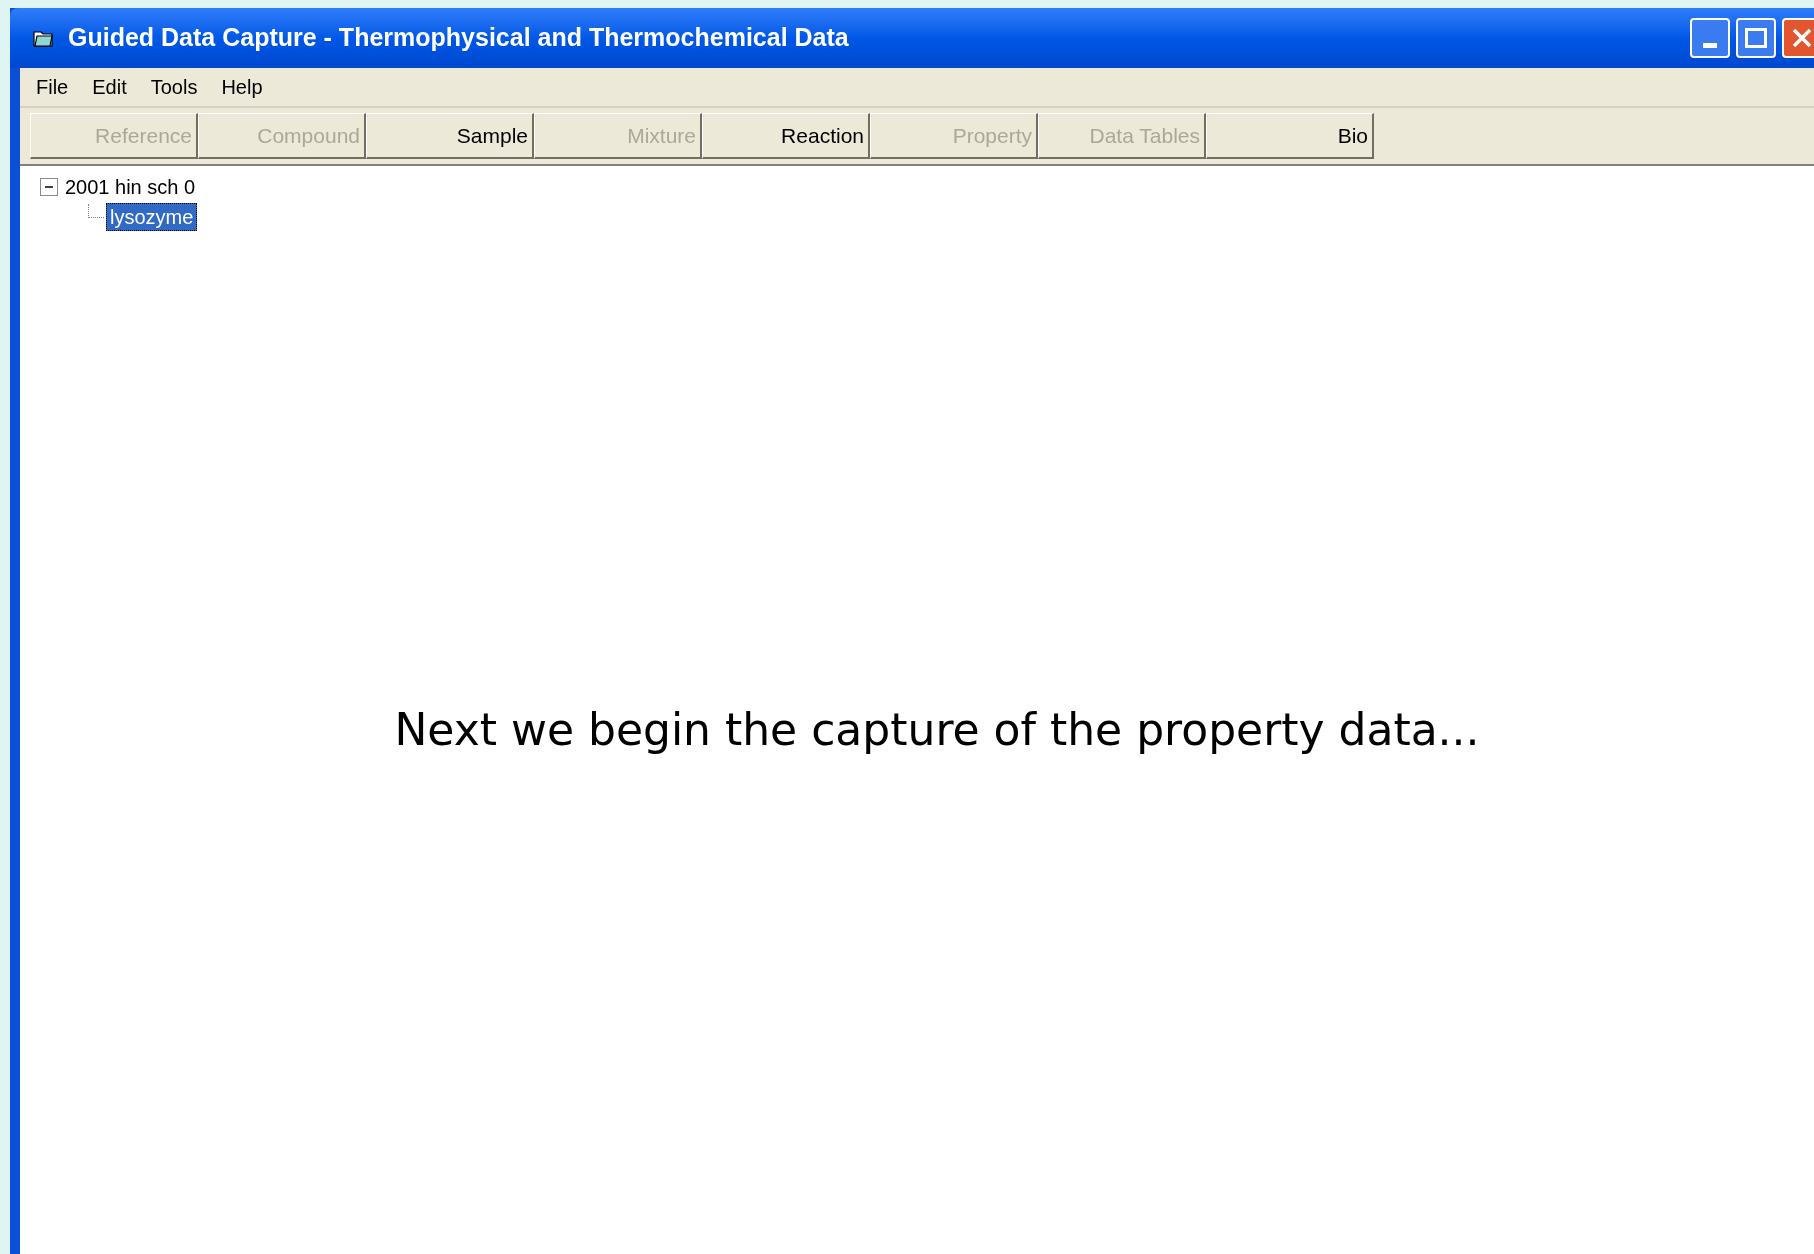  What do you see at coordinates (786, 136) in the screenshot?
I see `toolbar-button: Reaction` at bounding box center [786, 136].